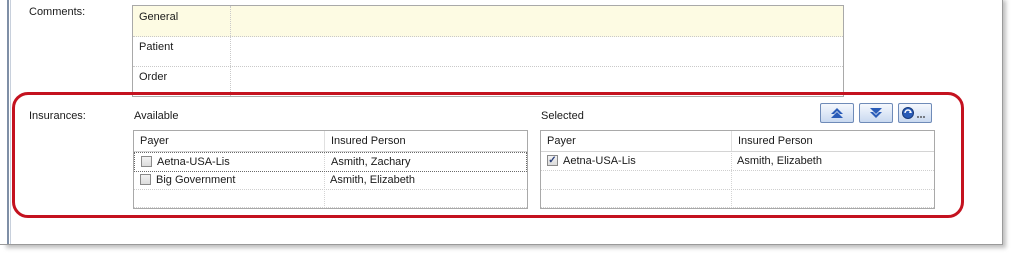 This screenshot has width=1018, height=267. What do you see at coordinates (488, 21) in the screenshot?
I see `comment-row-general: General` at bounding box center [488, 21].